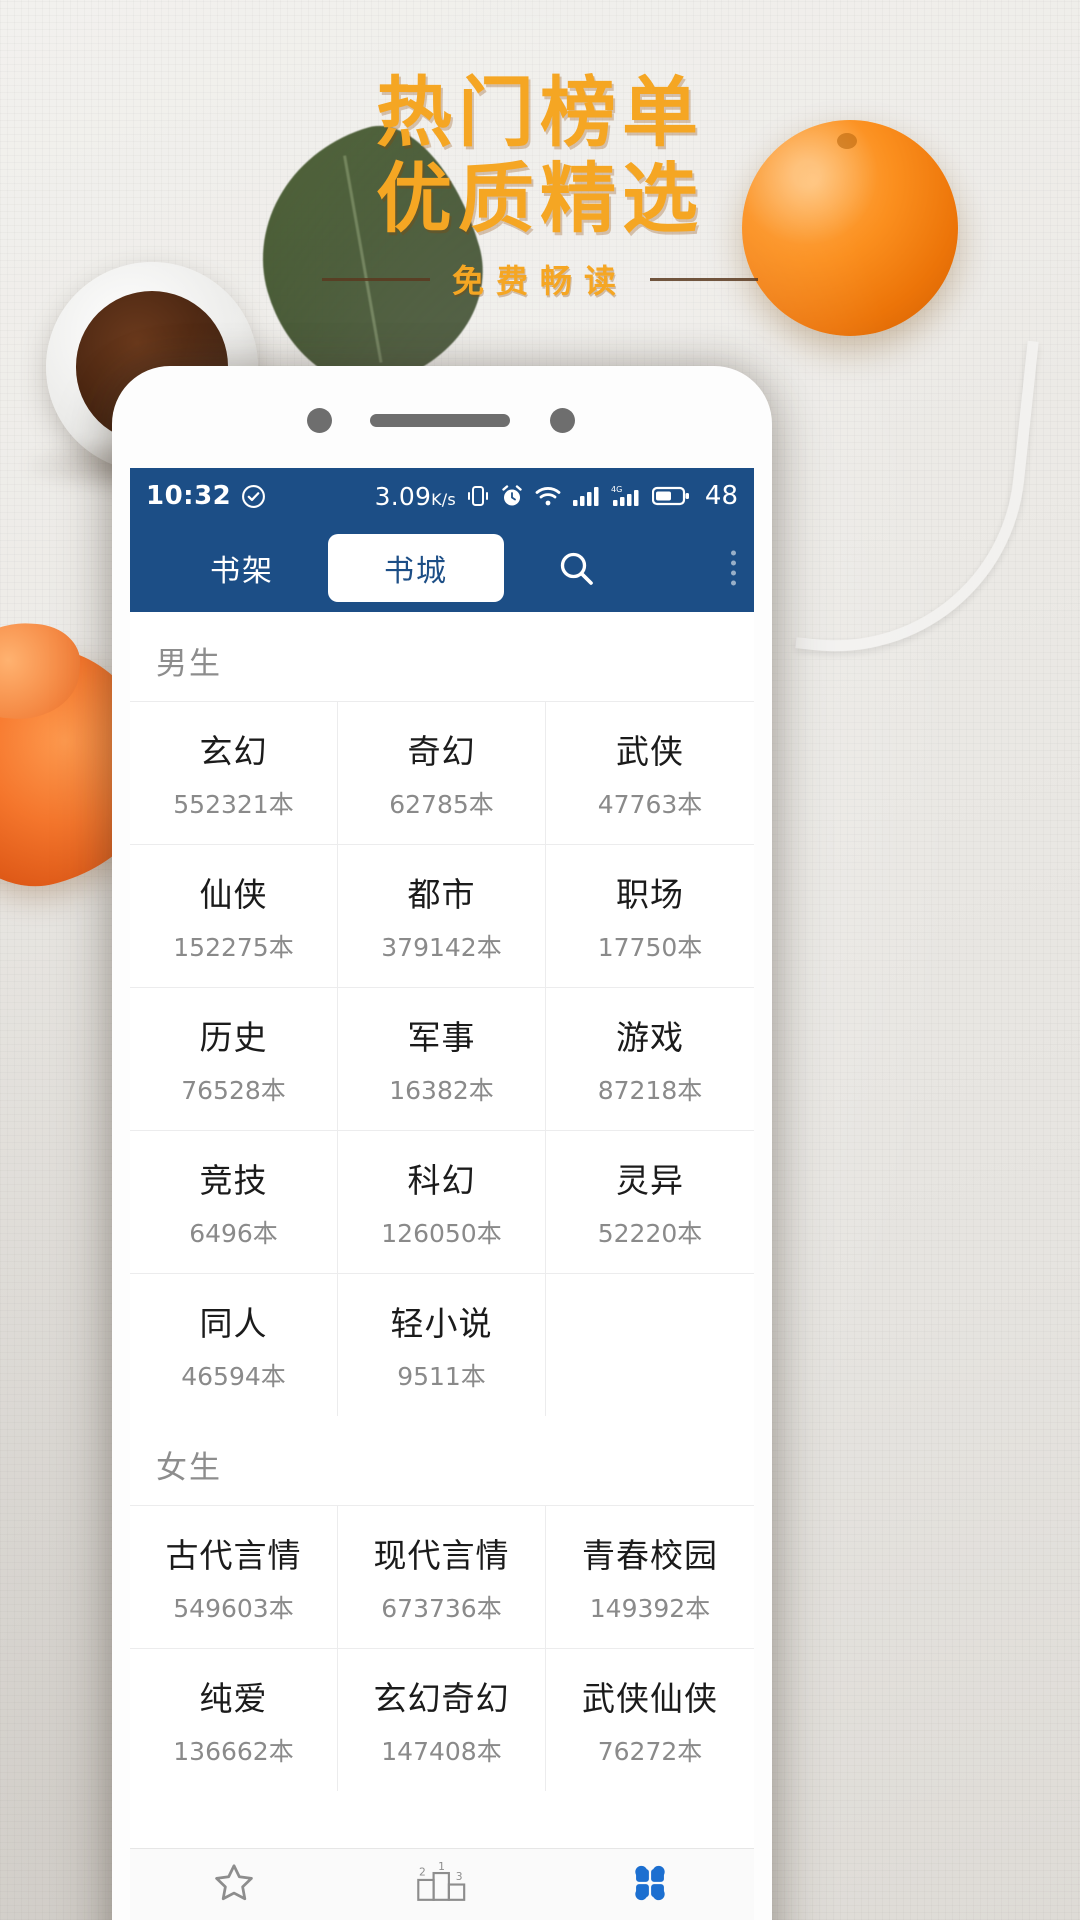 The image size is (1080, 1920). I want to click on category-cell: 军事 16382本, so click(442, 1058).